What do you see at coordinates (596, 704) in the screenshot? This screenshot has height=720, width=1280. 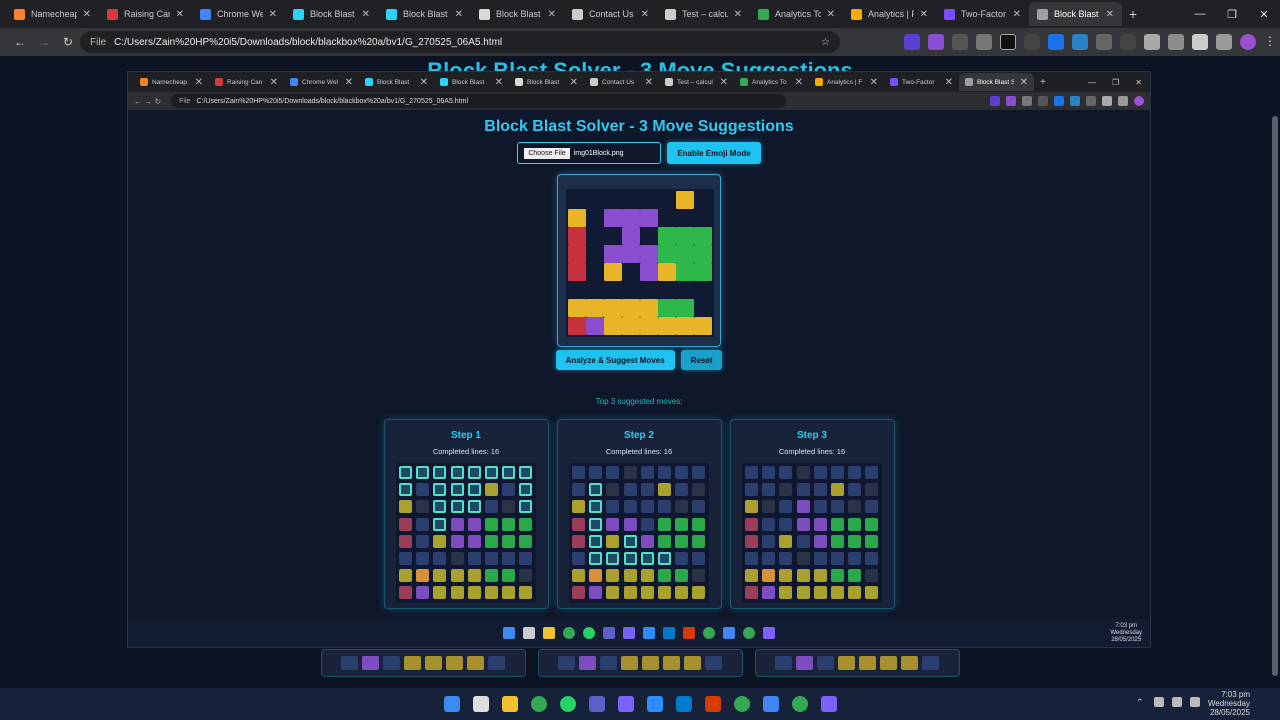 I see `teams-icon` at bounding box center [596, 704].